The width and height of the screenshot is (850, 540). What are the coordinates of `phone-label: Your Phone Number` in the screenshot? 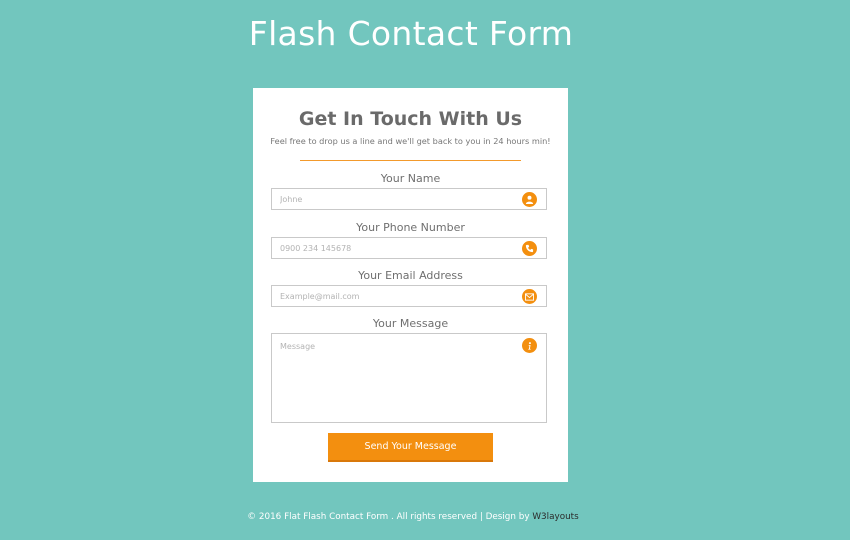 It's located at (410, 227).